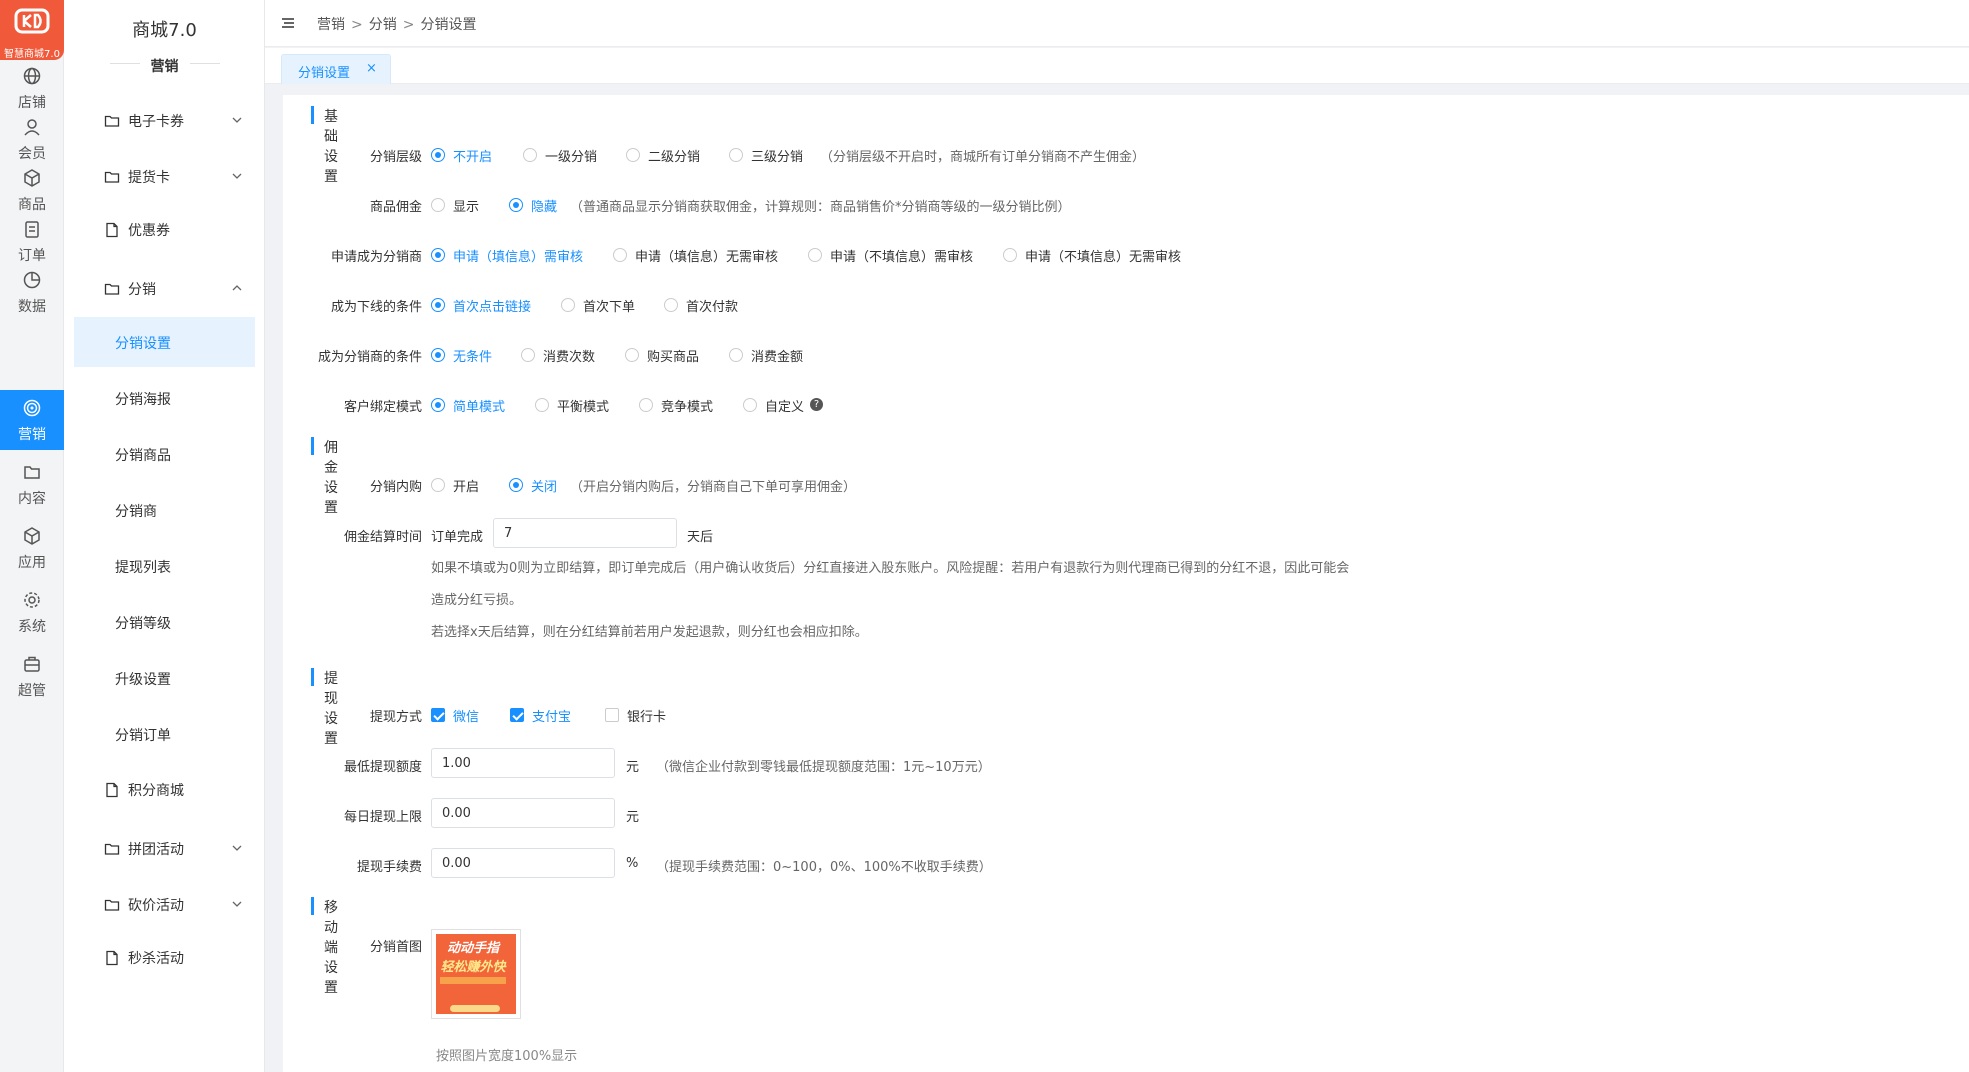 The image size is (1969, 1072). I want to click on sidebar-item-points-mall: 积分商城, so click(164, 789).